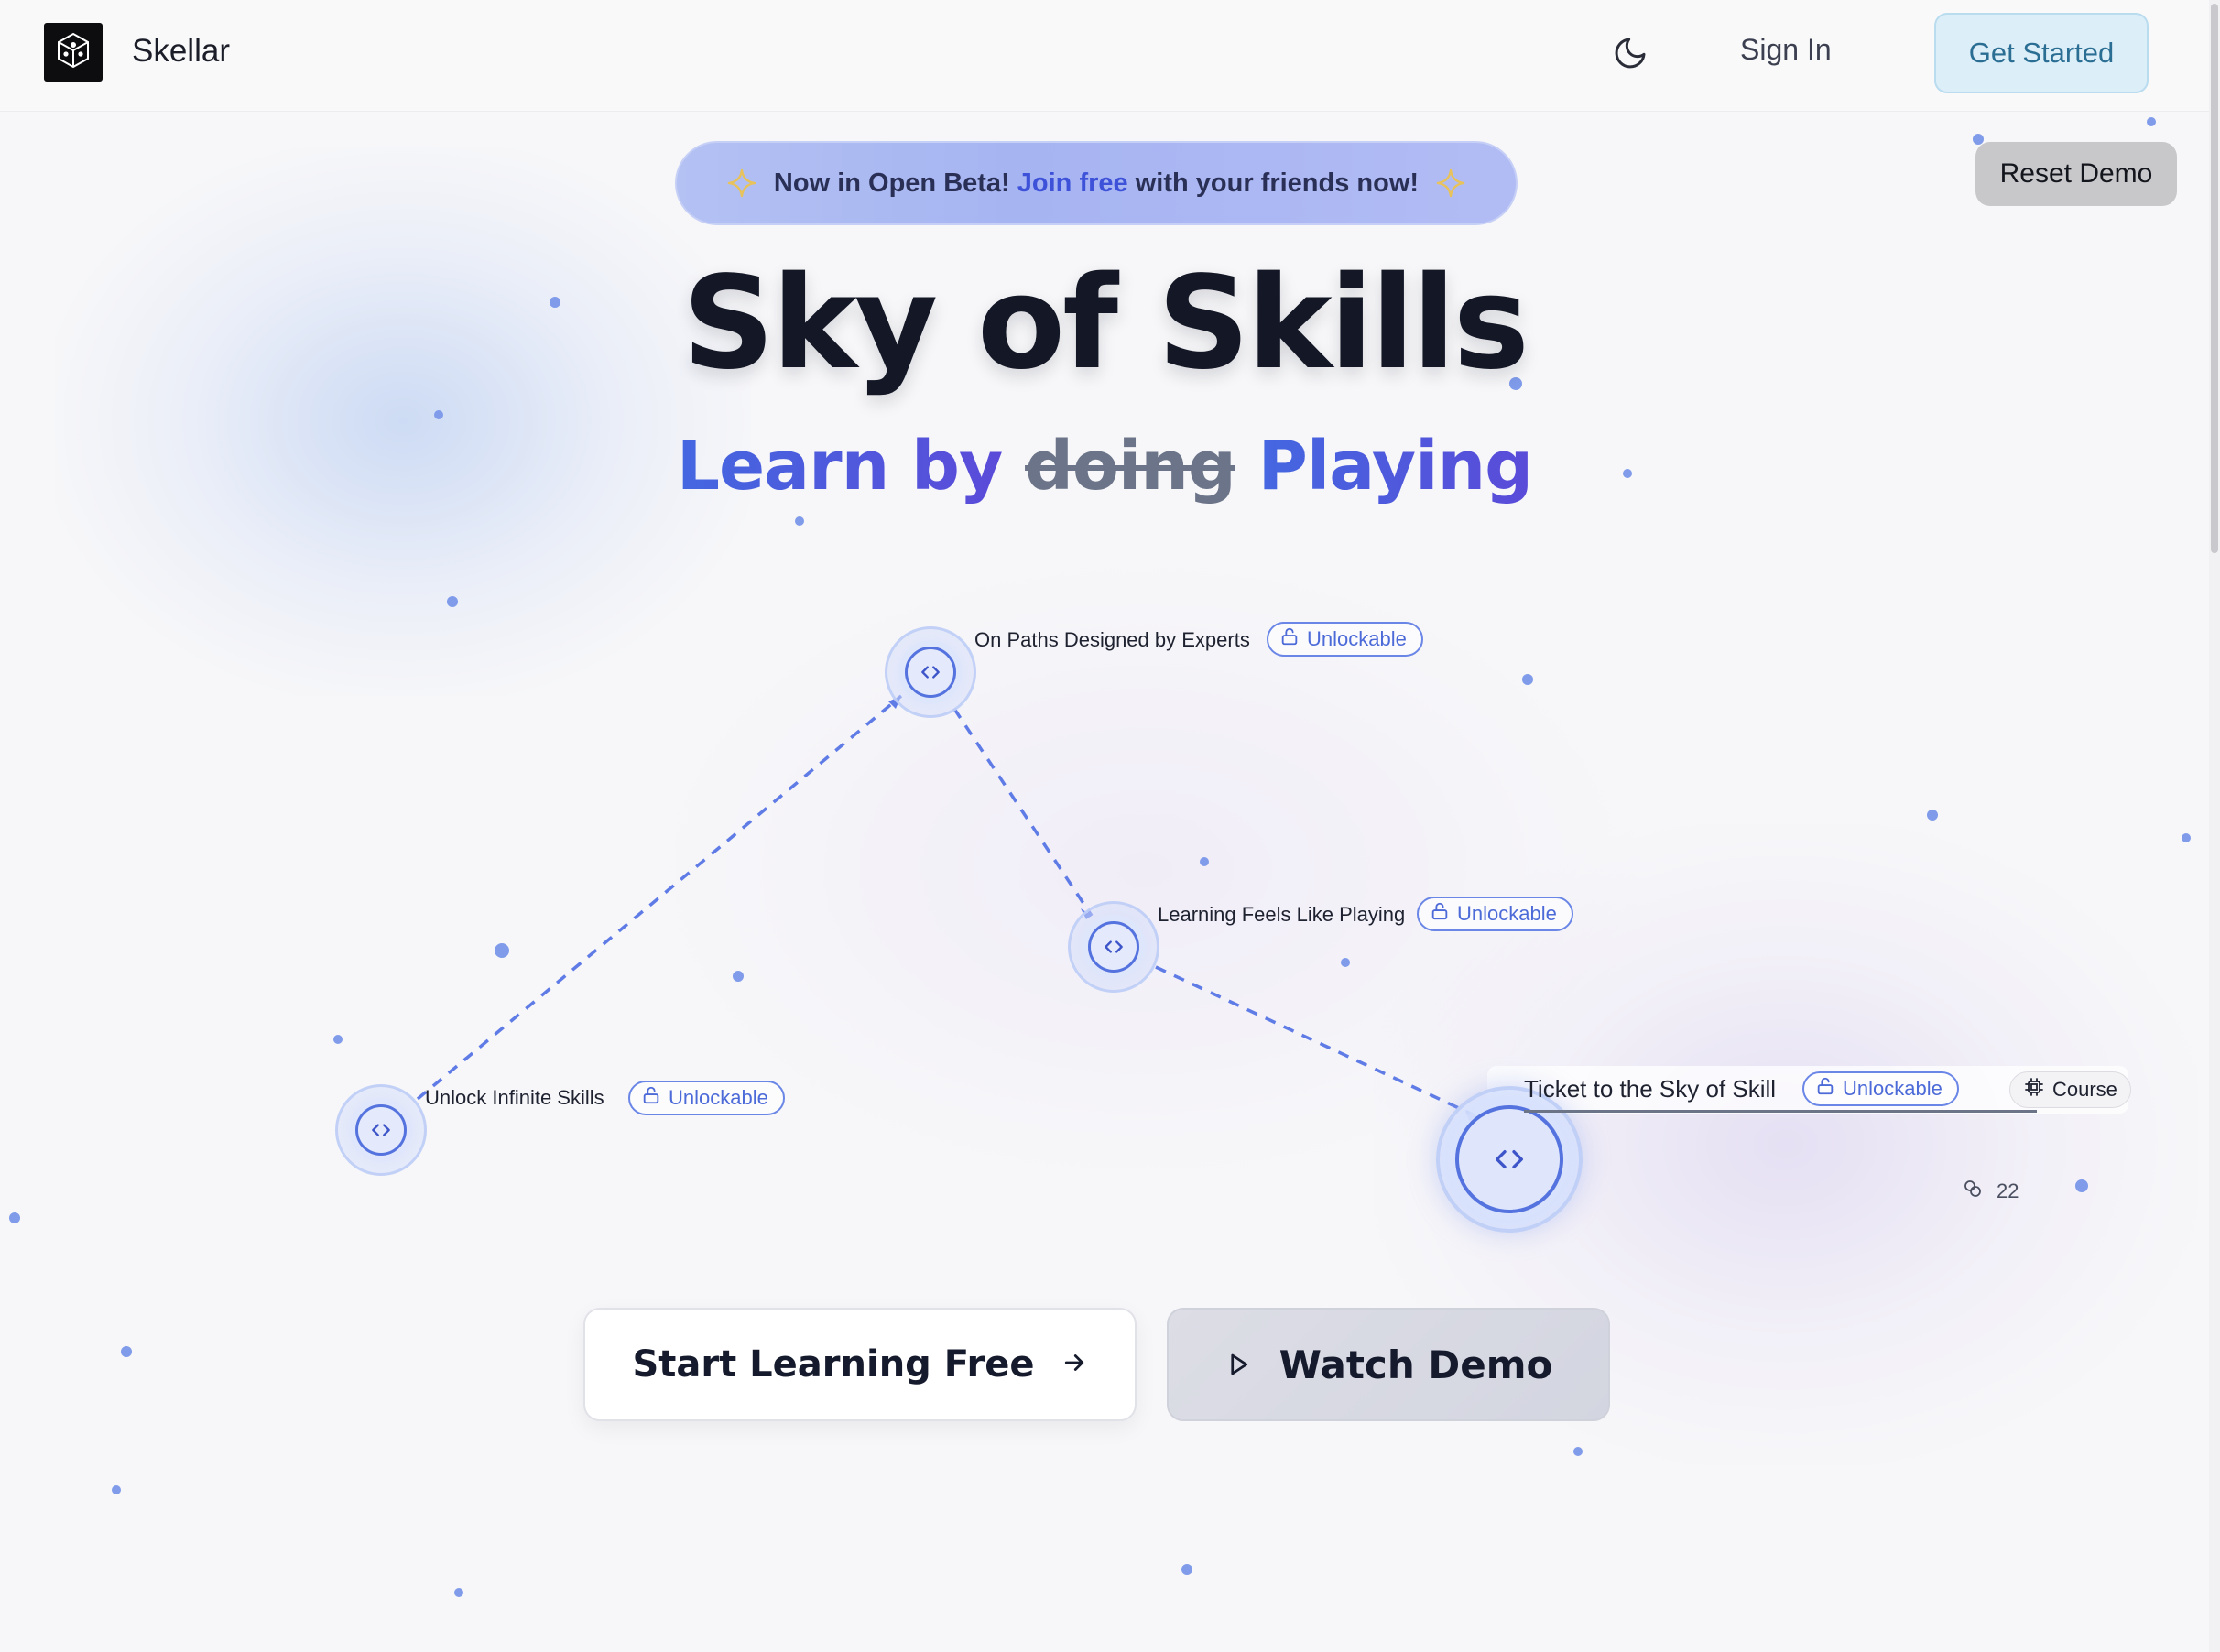  What do you see at coordinates (2041, 53) in the screenshot?
I see `get-started-button: Get Started` at bounding box center [2041, 53].